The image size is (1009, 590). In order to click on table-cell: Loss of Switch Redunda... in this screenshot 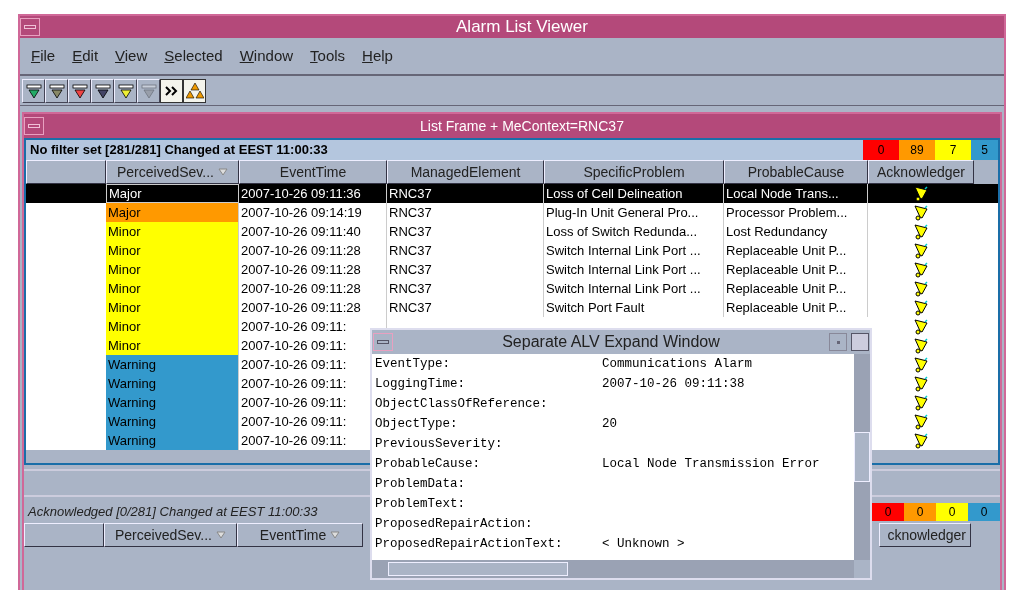, I will do `click(634, 231)`.